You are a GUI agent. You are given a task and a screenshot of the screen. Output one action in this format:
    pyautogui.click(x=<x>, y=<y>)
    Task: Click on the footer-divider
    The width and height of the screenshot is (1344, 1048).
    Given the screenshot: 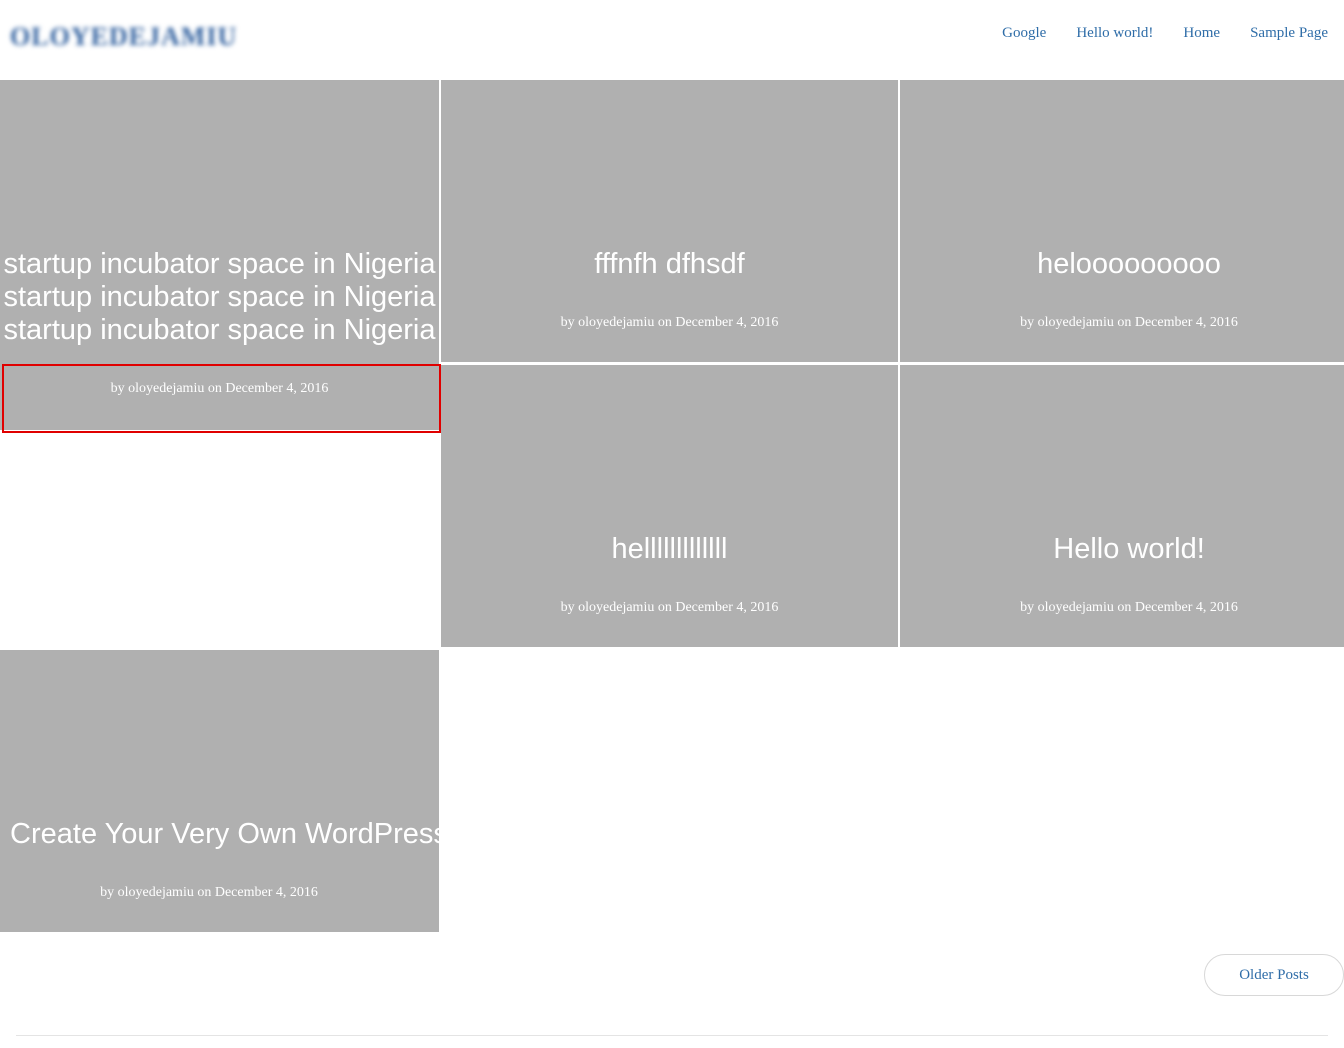 What is the action you would take?
    pyautogui.click(x=672, y=1035)
    